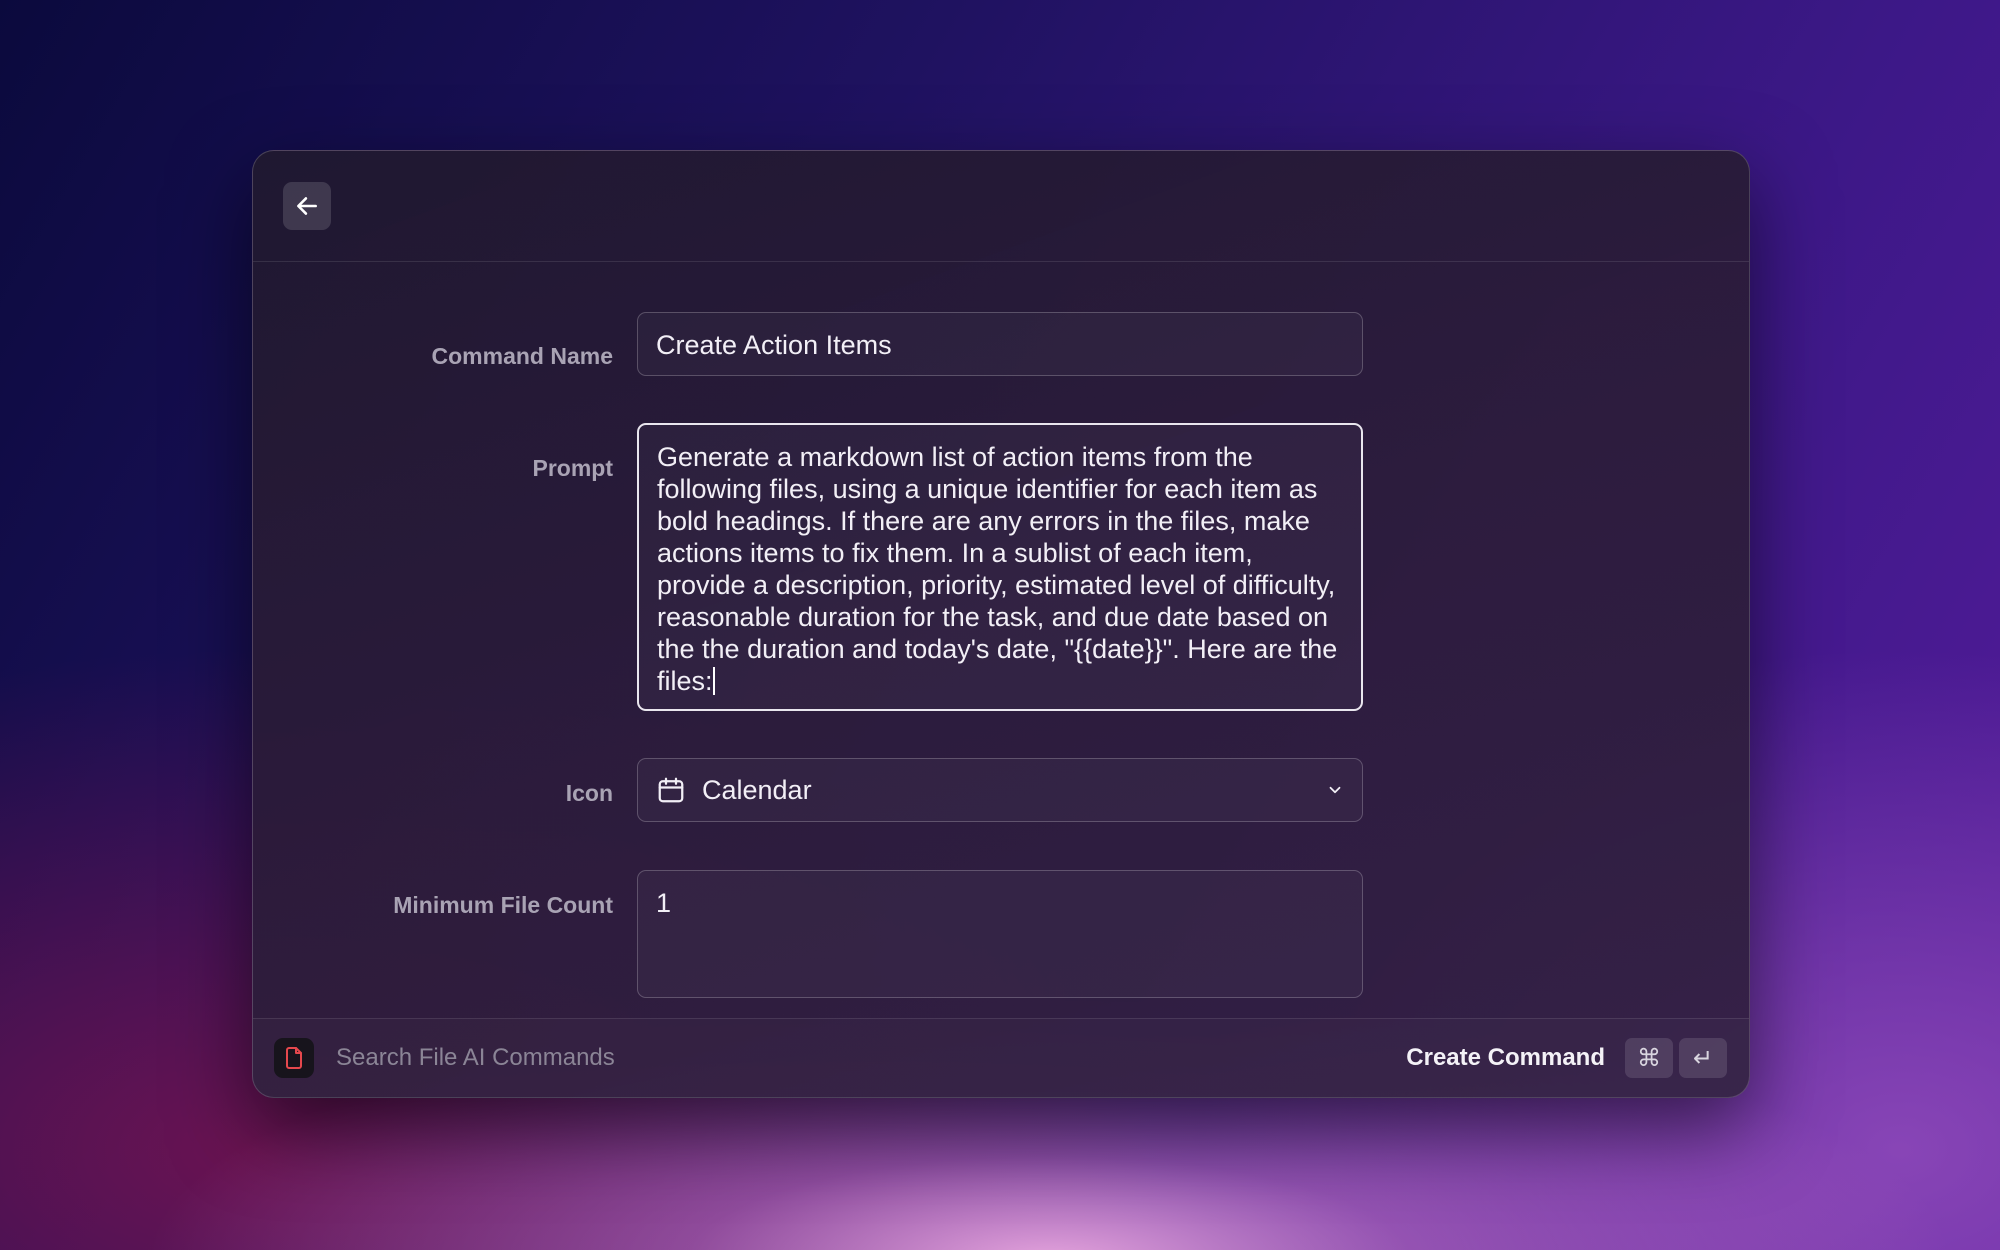  What do you see at coordinates (1000, 344) in the screenshot?
I see `command-name-field: Create Action Items` at bounding box center [1000, 344].